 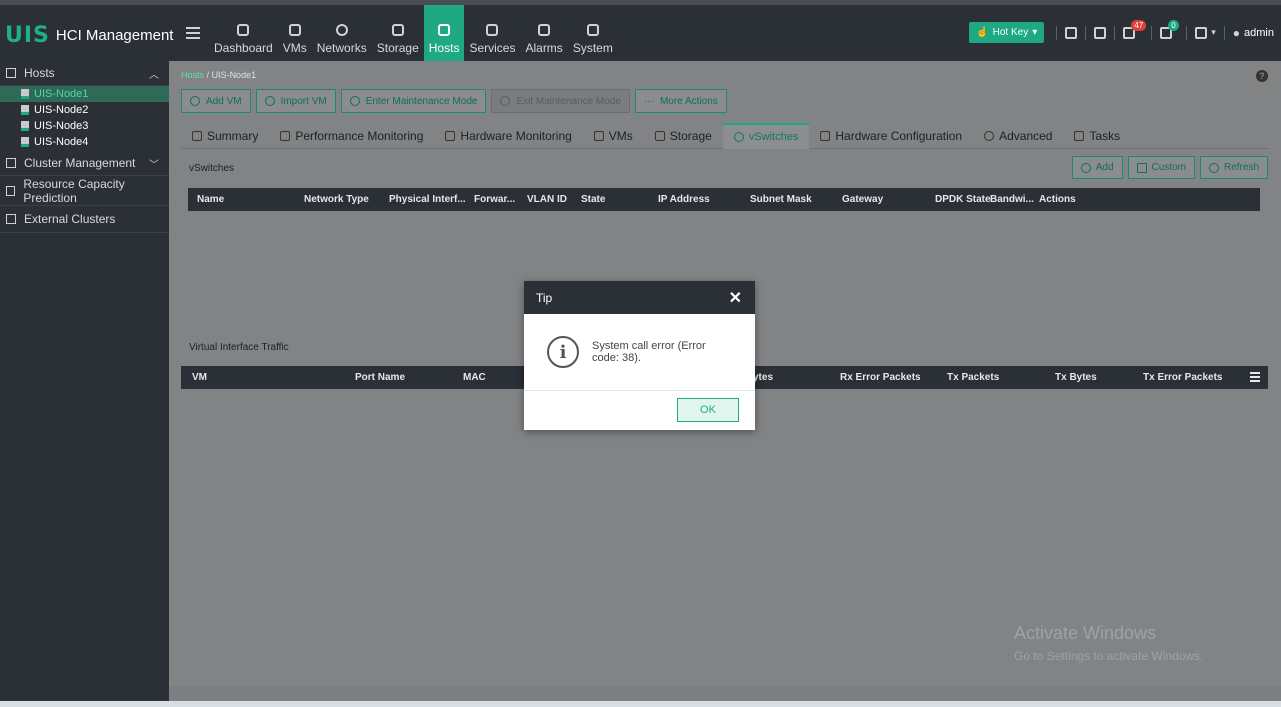 What do you see at coordinates (225, 136) in the screenshot?
I see `tab-summary: Summary` at bounding box center [225, 136].